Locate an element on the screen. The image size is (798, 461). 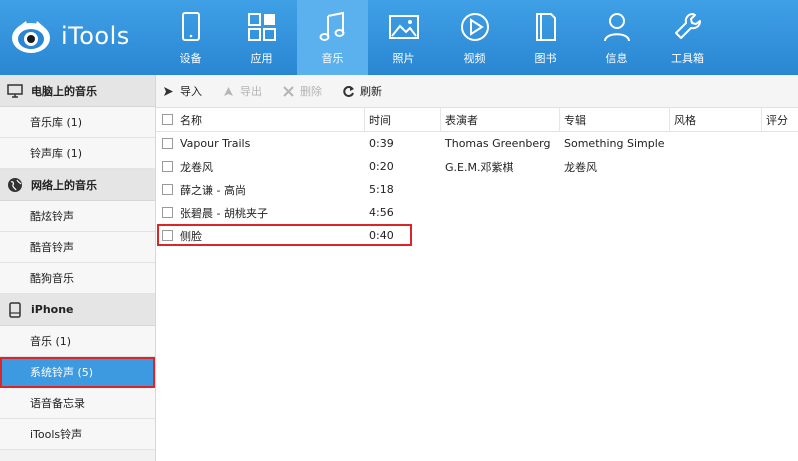
import-button: 导入 is located at coordinates (182, 91).